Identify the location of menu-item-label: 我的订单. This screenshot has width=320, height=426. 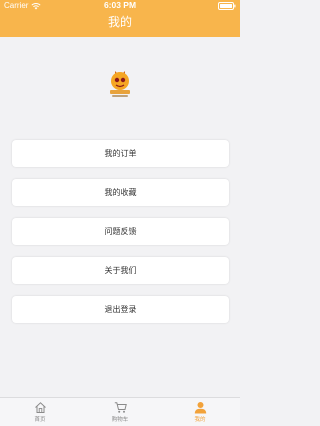
(120, 153).